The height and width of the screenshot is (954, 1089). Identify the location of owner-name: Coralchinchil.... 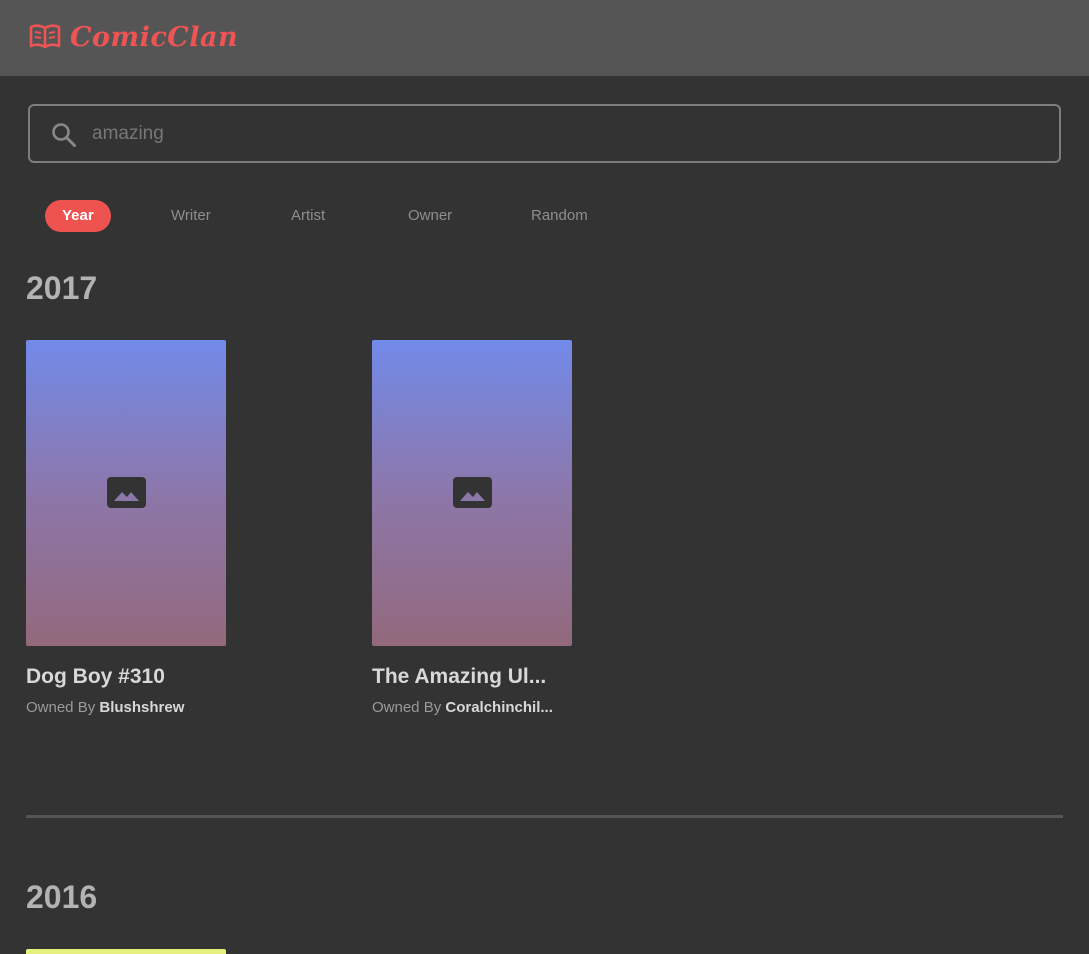
(499, 707).